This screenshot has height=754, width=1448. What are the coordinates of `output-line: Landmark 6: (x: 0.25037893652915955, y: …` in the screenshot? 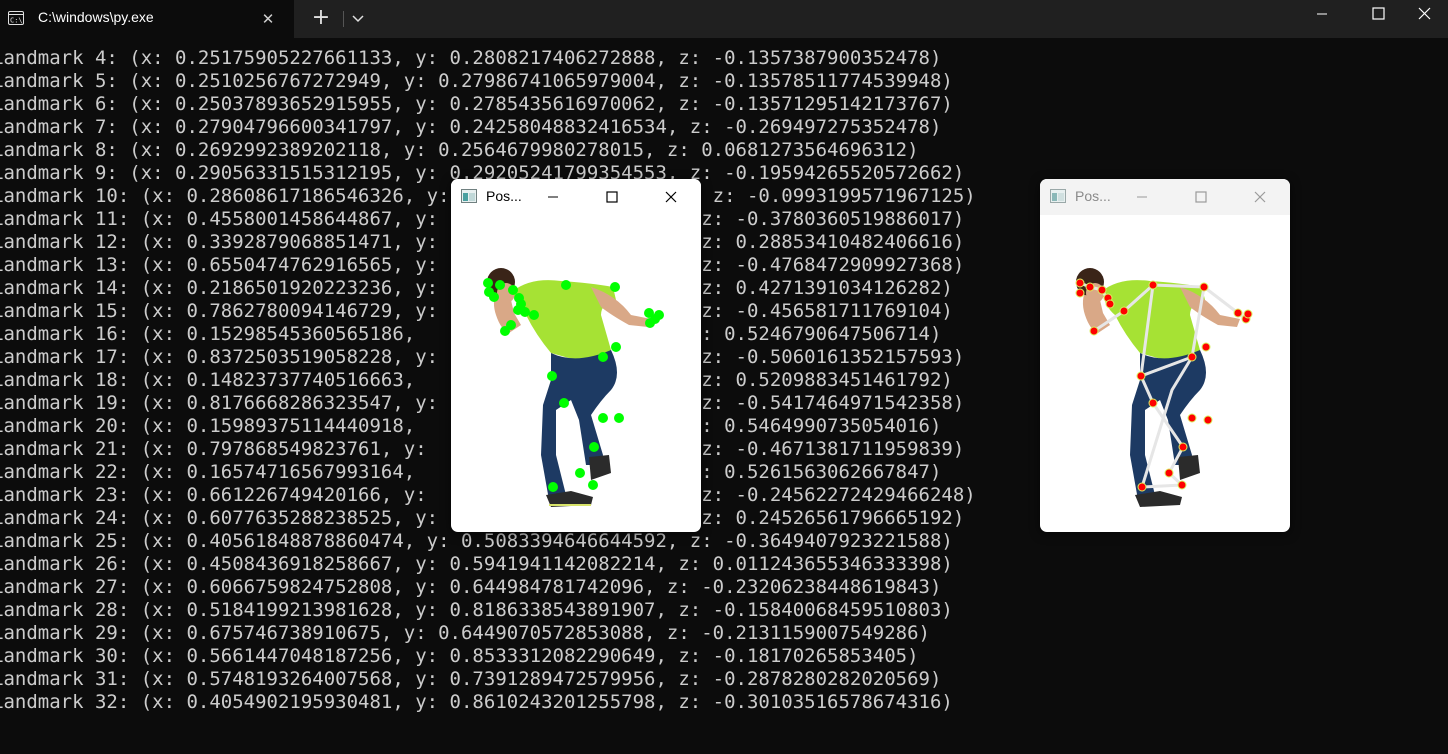 It's located at (476, 104).